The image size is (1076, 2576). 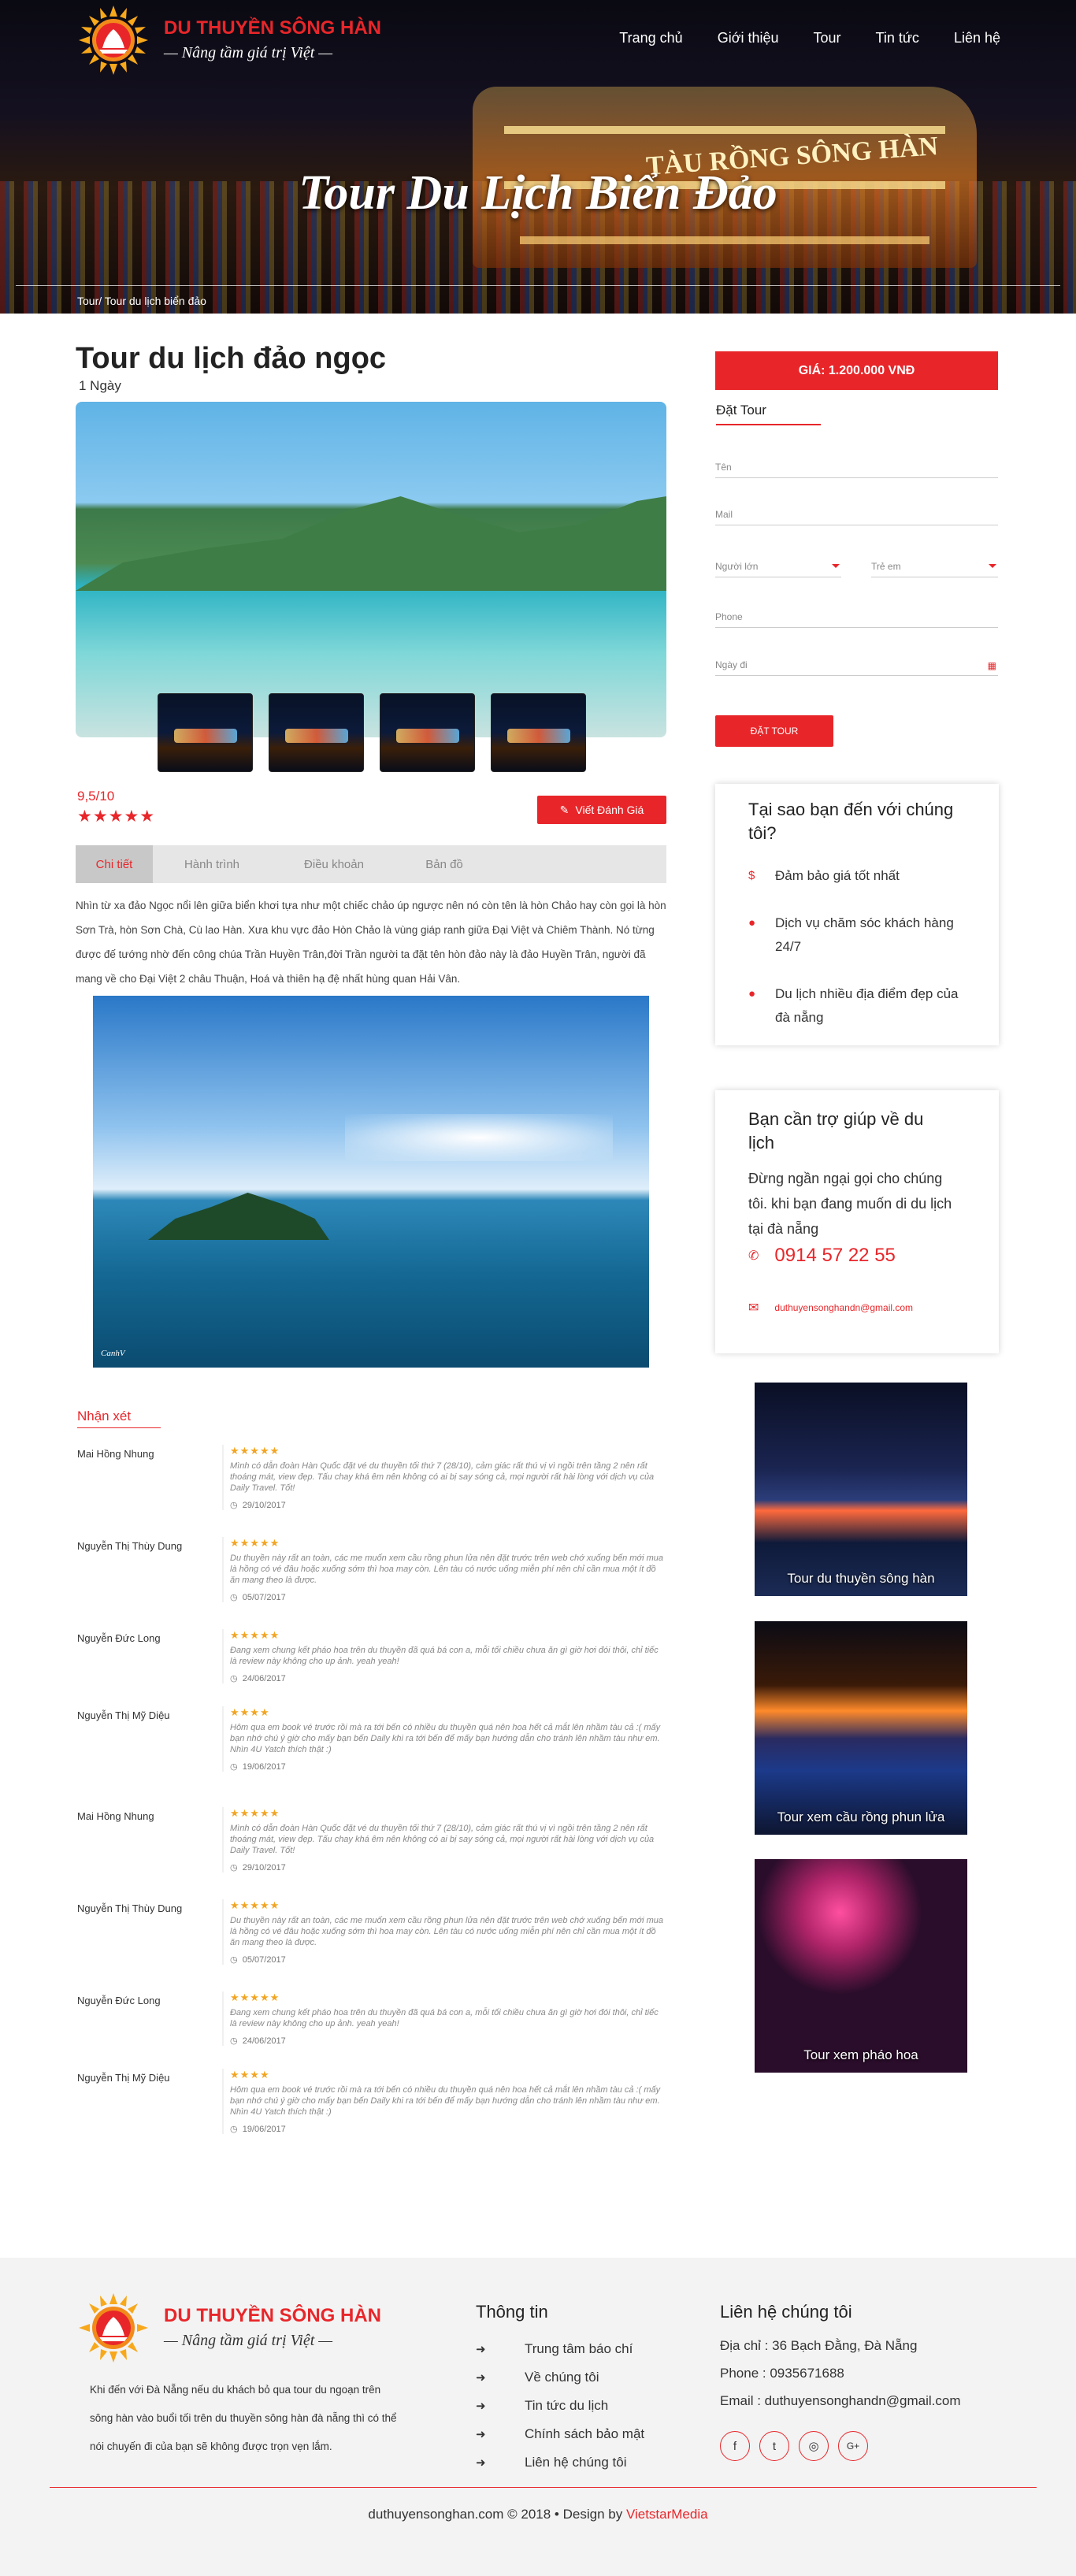 What do you see at coordinates (735, 2446) in the screenshot?
I see `facebook-icon: f` at bounding box center [735, 2446].